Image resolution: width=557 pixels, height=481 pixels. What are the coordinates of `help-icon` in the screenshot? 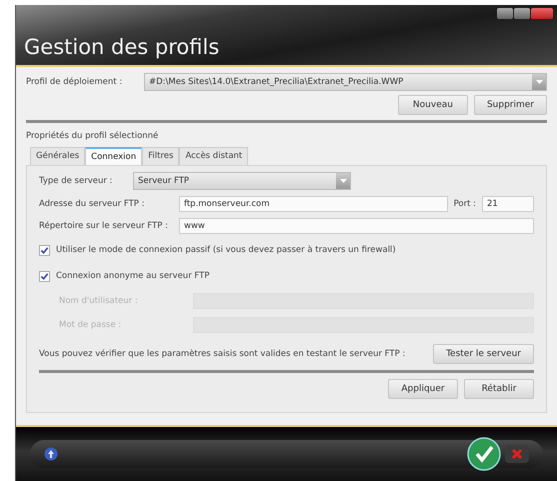 It's located at (51, 454).